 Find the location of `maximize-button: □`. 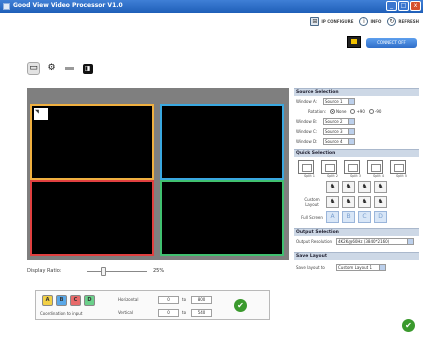

maximize-button: □ is located at coordinates (403, 6).